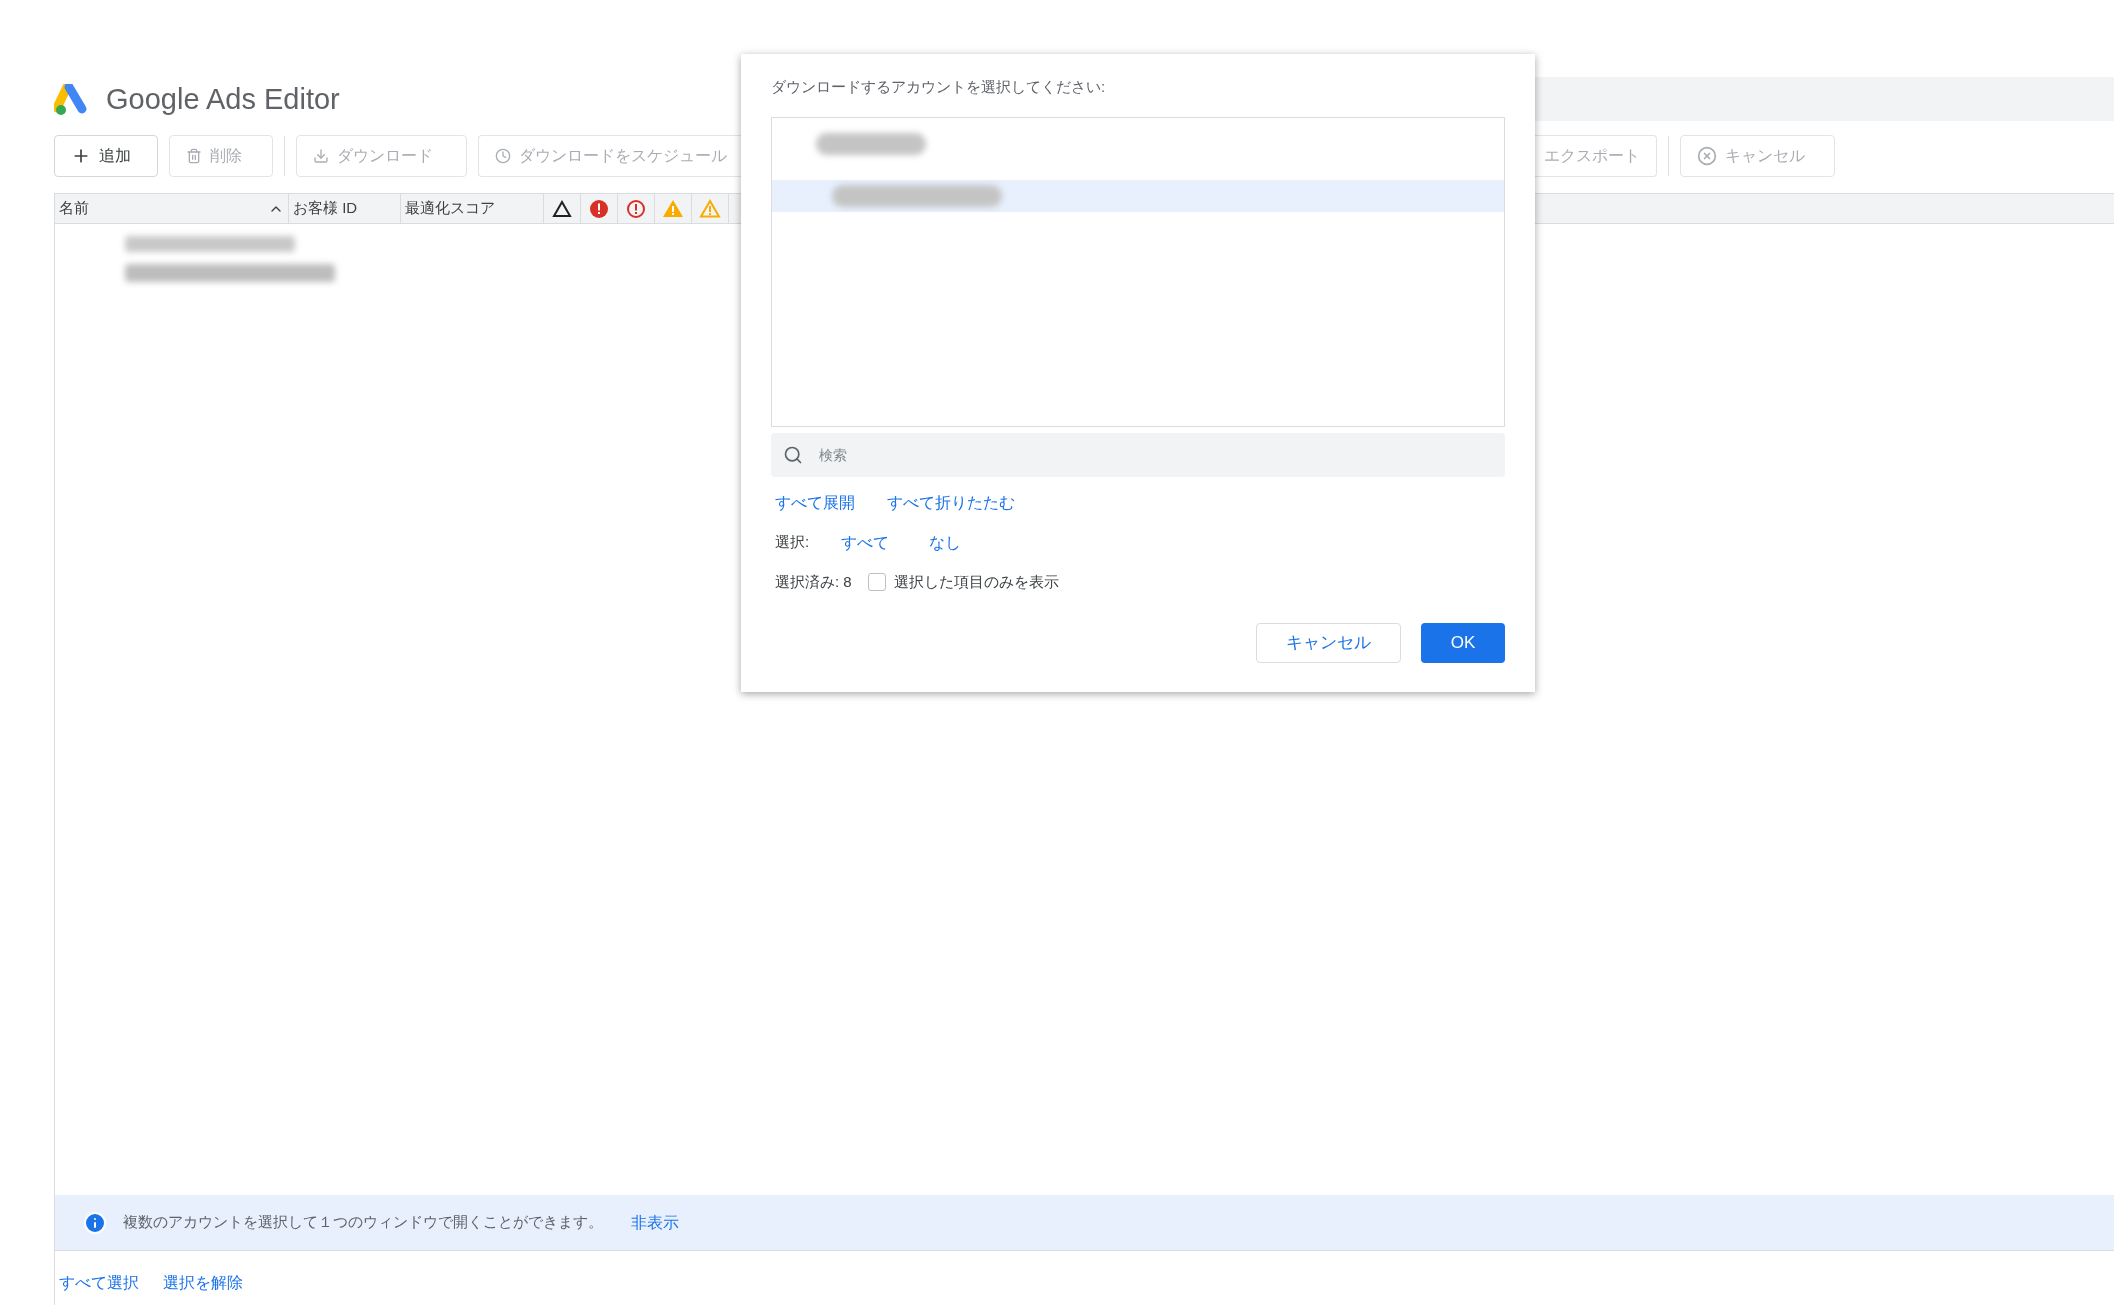  Describe the element at coordinates (203, 1283) in the screenshot. I see `footer-link: 選択を解除` at that location.